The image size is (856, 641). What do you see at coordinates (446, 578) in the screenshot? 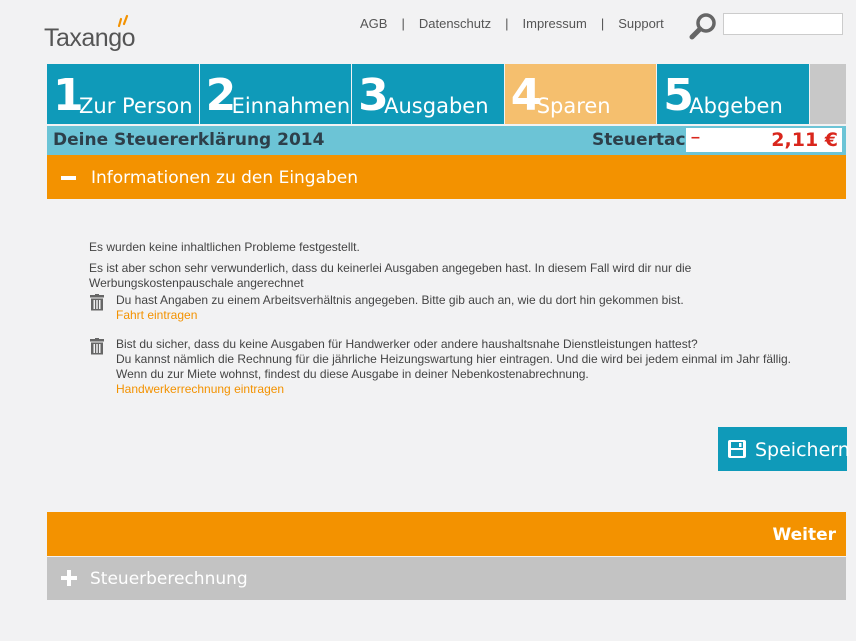
I see `tax-calculation-toggle: Steuerberechnung` at bounding box center [446, 578].